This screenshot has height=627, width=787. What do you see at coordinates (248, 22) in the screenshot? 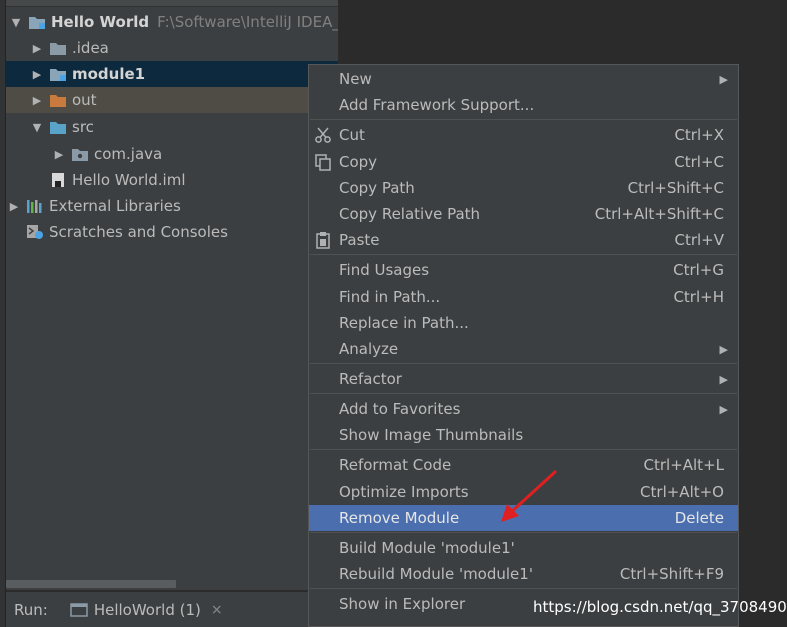
I see `project-path: F:\Software\IntelliJ IDEA_2` at bounding box center [248, 22].